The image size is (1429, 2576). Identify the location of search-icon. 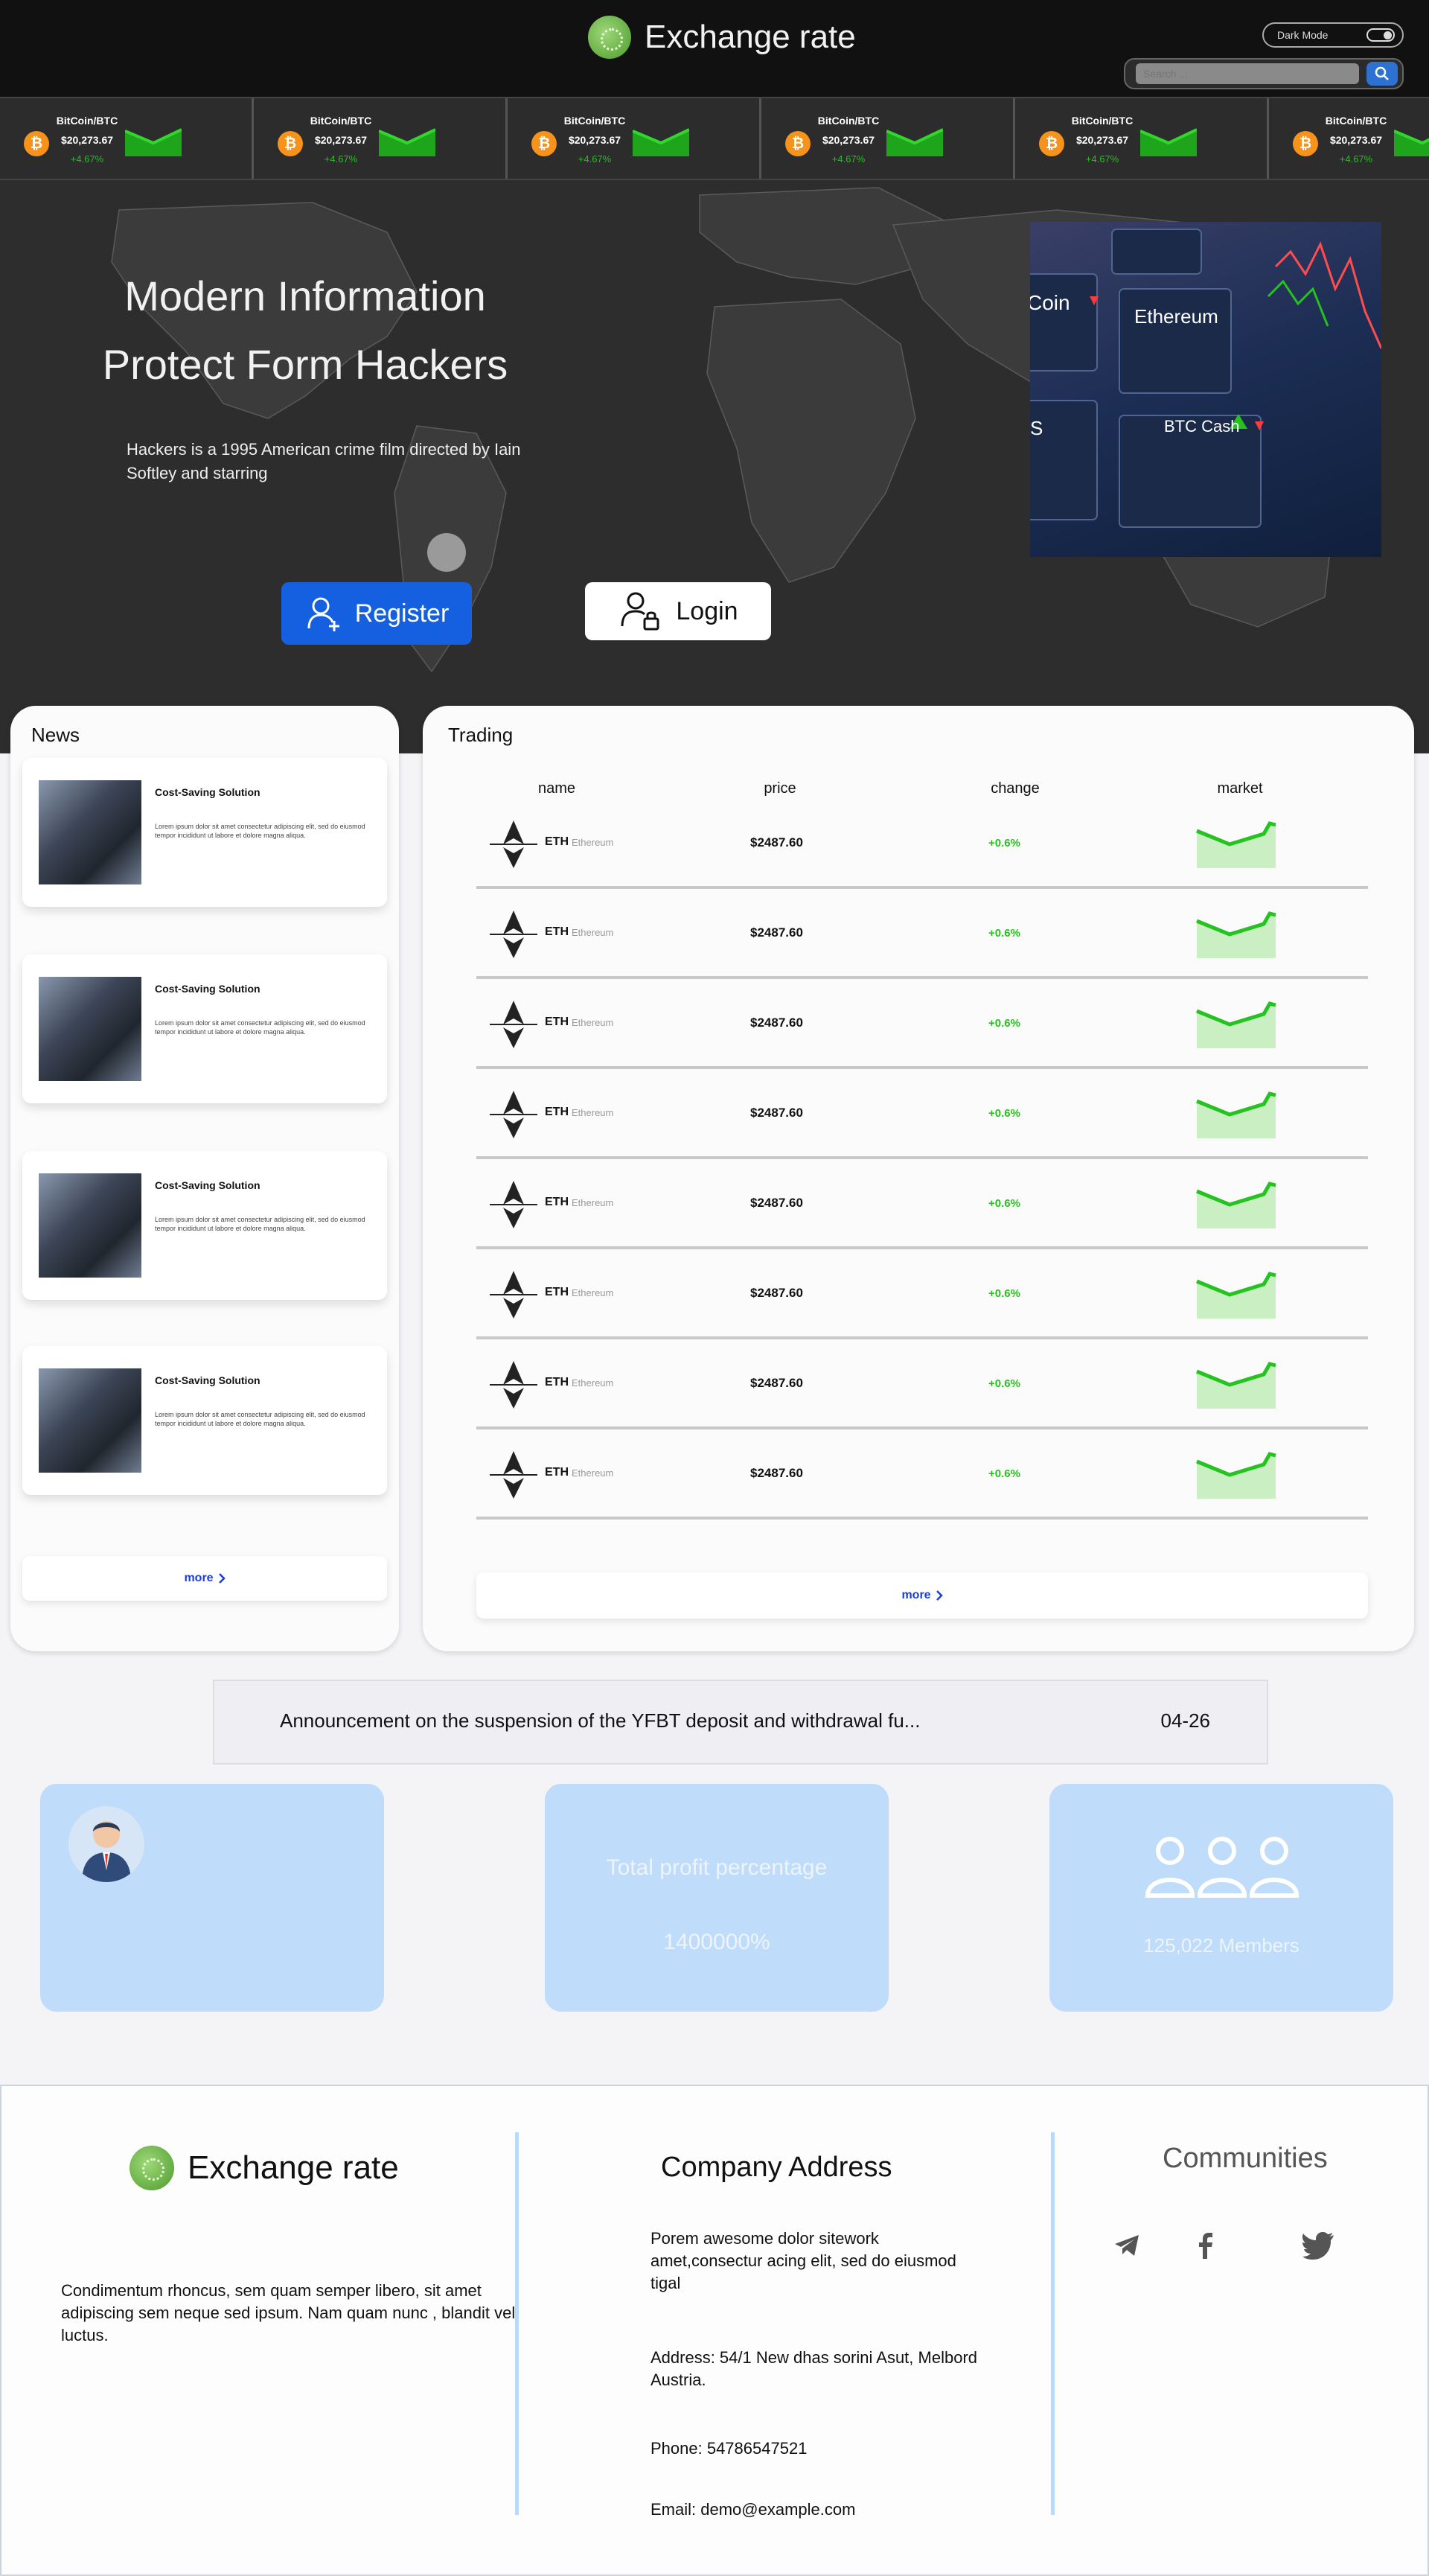
(1382, 73).